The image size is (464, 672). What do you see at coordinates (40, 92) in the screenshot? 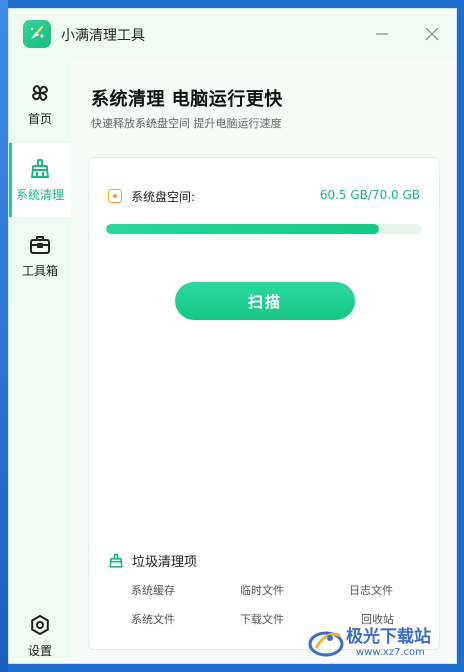
I see `clover-icon` at bounding box center [40, 92].